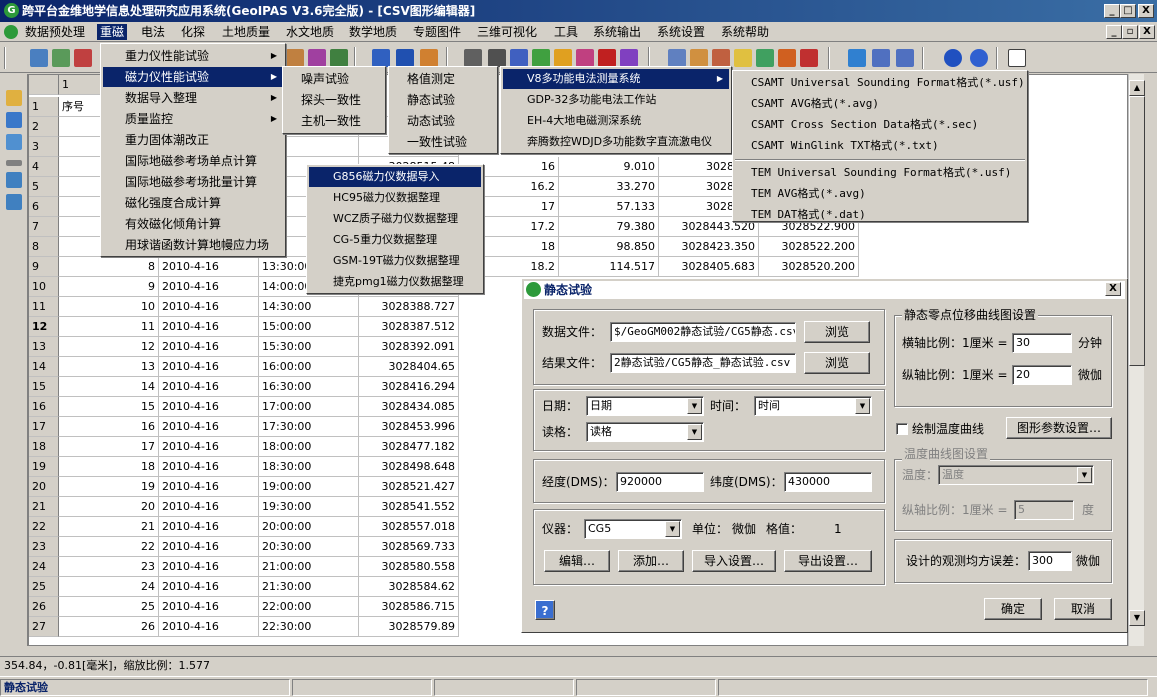 The image size is (1157, 697). Describe the element at coordinates (409, 447) in the screenshot. I see `table-cell: 3028477.182` at that location.